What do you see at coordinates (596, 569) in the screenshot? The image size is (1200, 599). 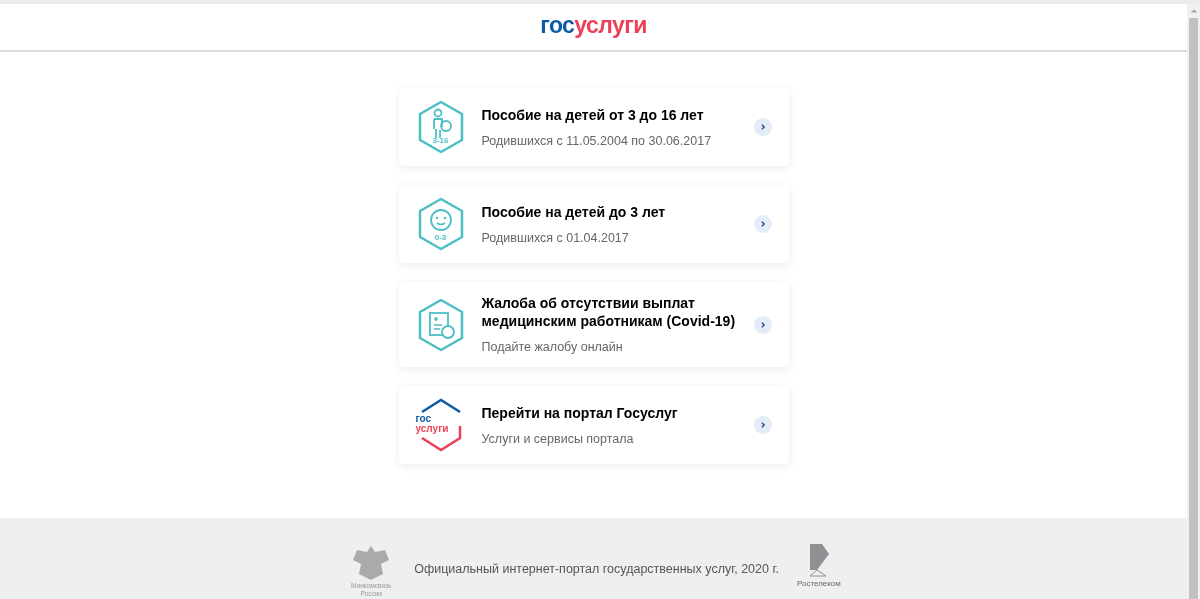 I see `copyright-text: Официальный интернет-портал государственных услуг, 2020 г.` at bounding box center [596, 569].